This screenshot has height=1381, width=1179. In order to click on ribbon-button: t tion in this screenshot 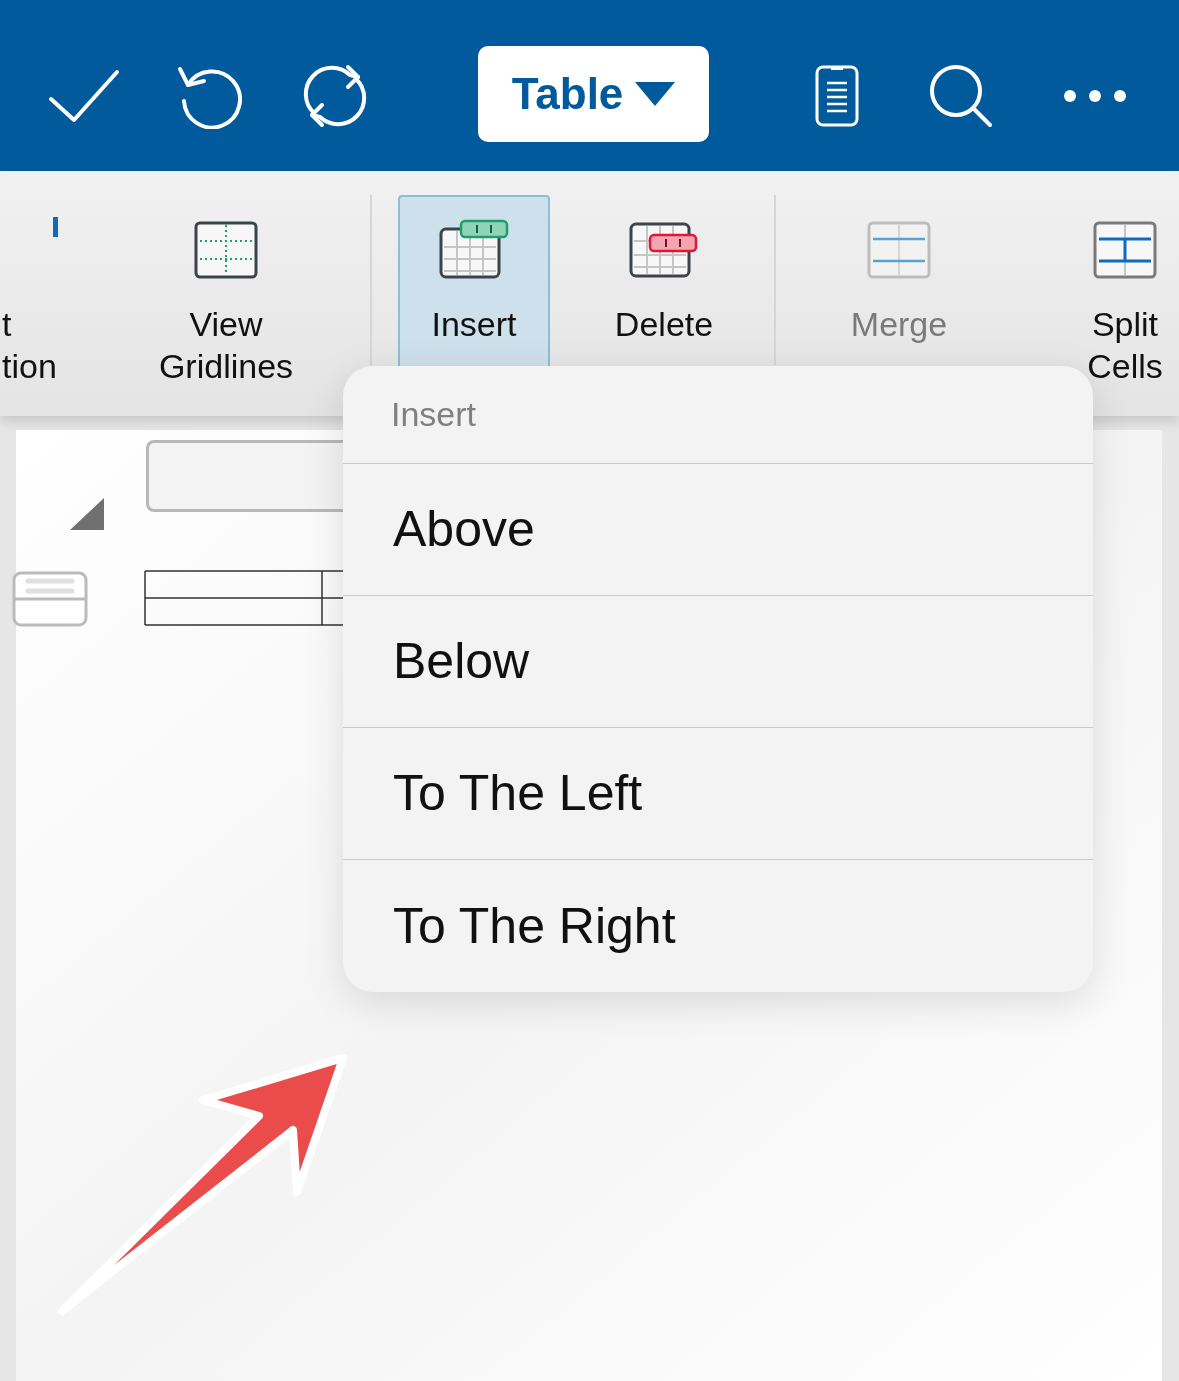, I will do `click(30, 305)`.